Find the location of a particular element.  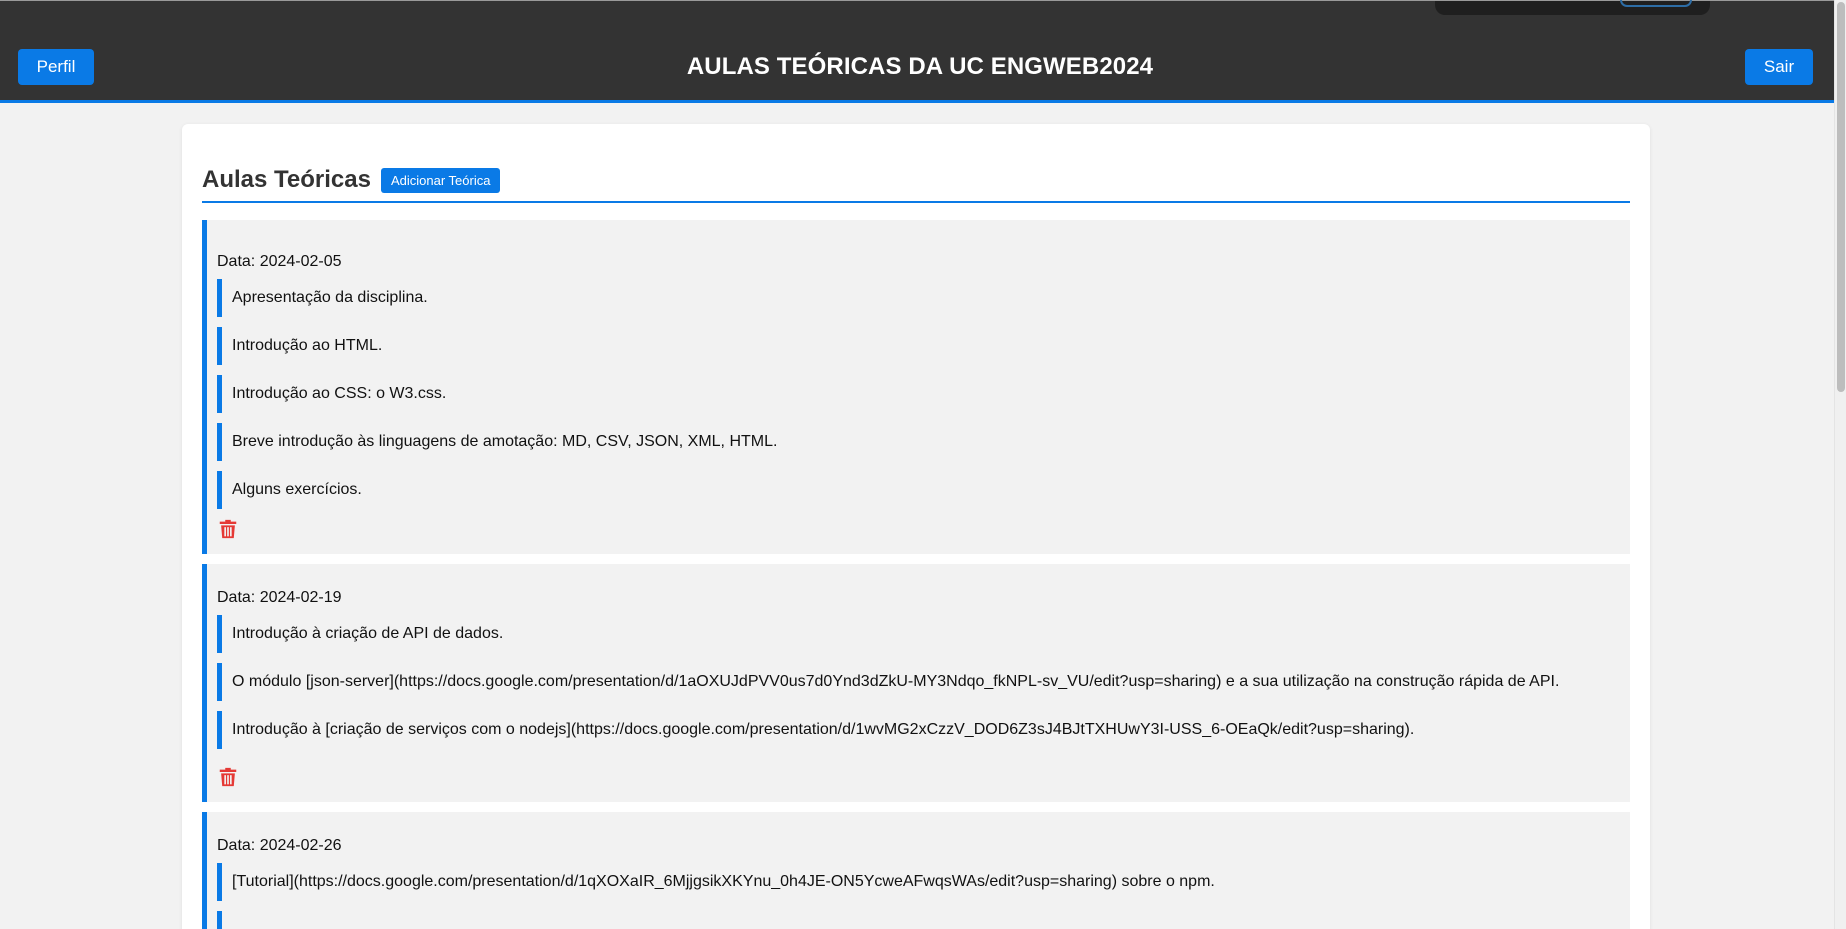

section-title: Aulas Teóricas is located at coordinates (286, 179).